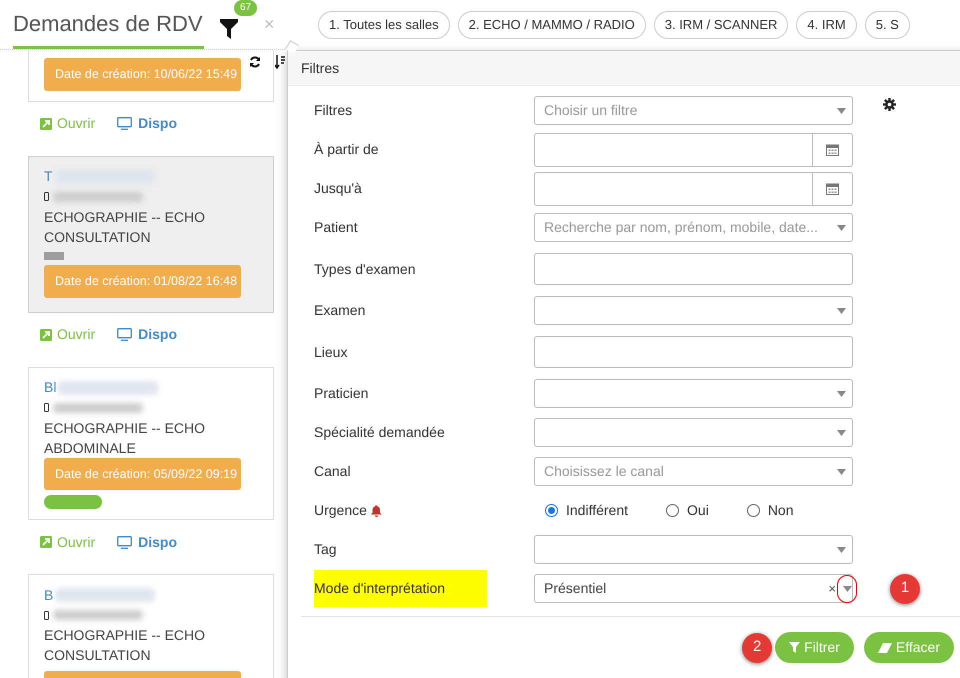 This screenshot has width=960, height=678. I want to click on room-tab: 2. ECHO / MAMMO / RADIO, so click(552, 25).